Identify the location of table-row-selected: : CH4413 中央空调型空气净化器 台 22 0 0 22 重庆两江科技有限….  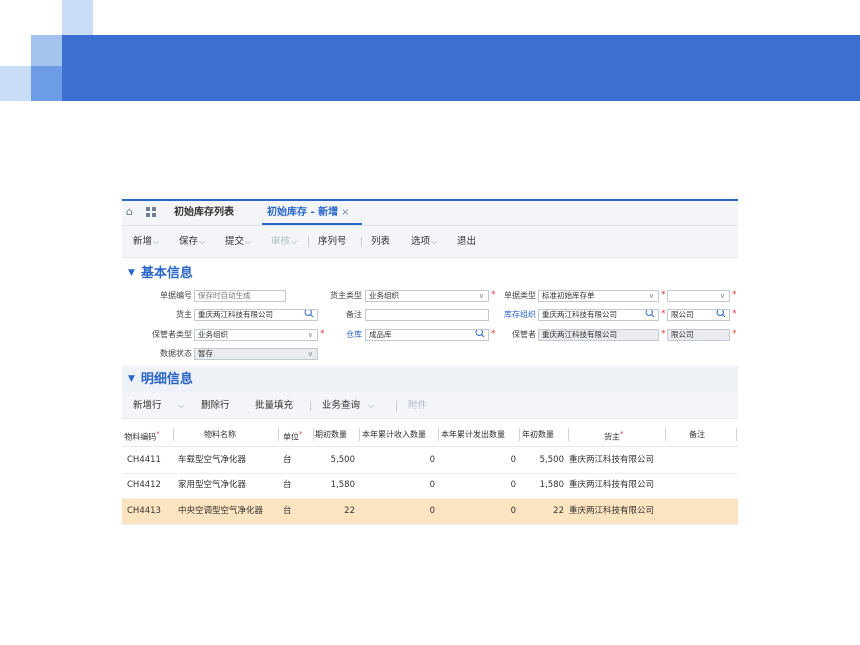
(430, 512).